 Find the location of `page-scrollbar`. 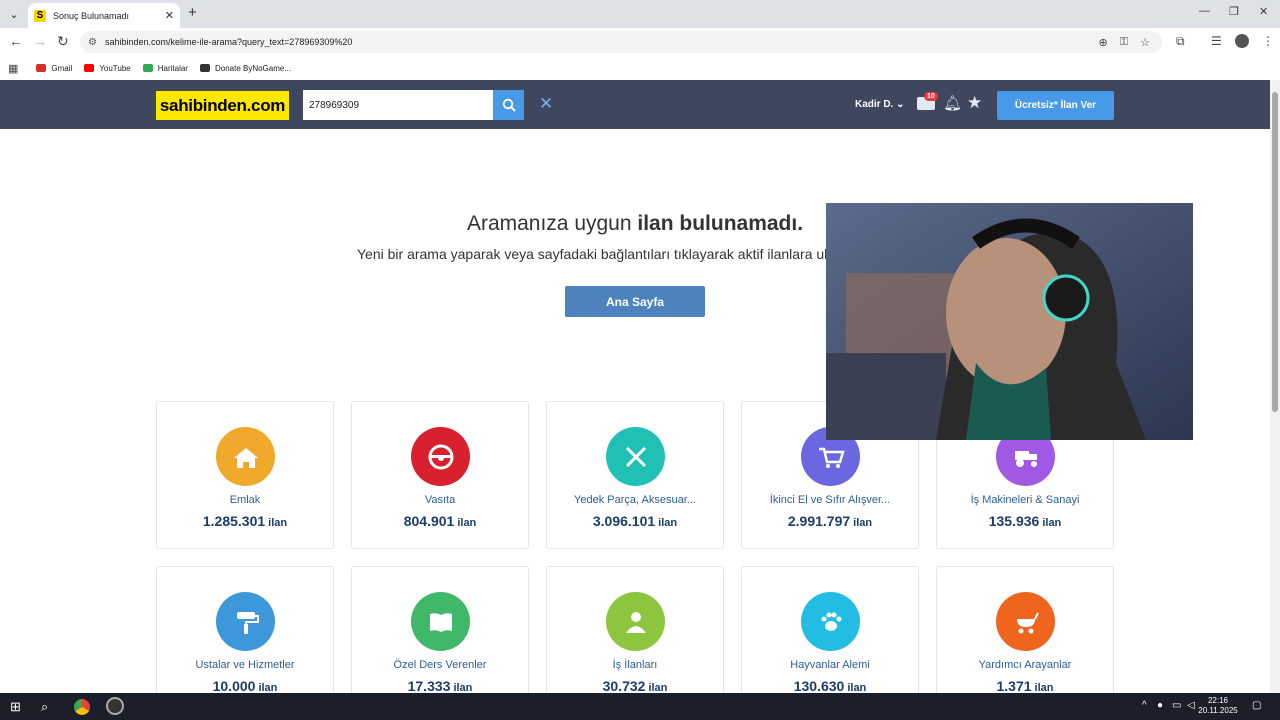

page-scrollbar is located at coordinates (1275, 386).